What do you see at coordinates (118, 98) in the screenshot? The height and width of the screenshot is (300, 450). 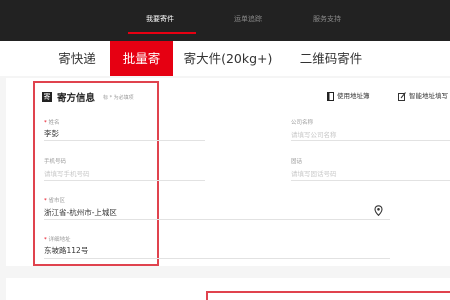 I see `required-hint: 标 * 为必填项` at bounding box center [118, 98].